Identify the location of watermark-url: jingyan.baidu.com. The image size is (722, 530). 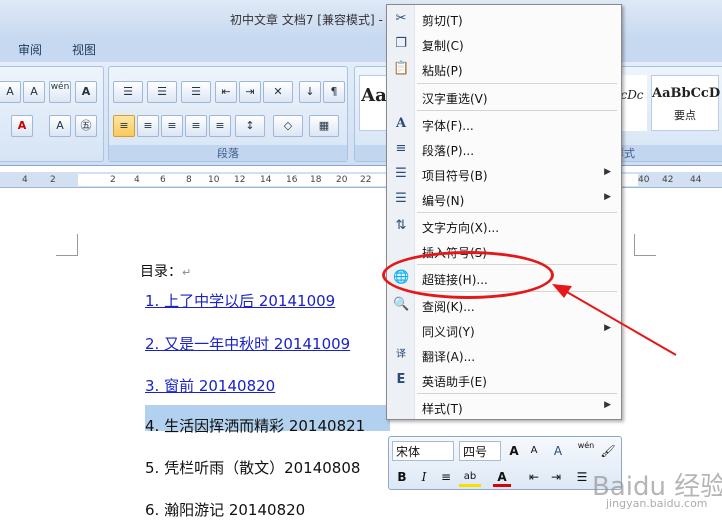
(657, 503).